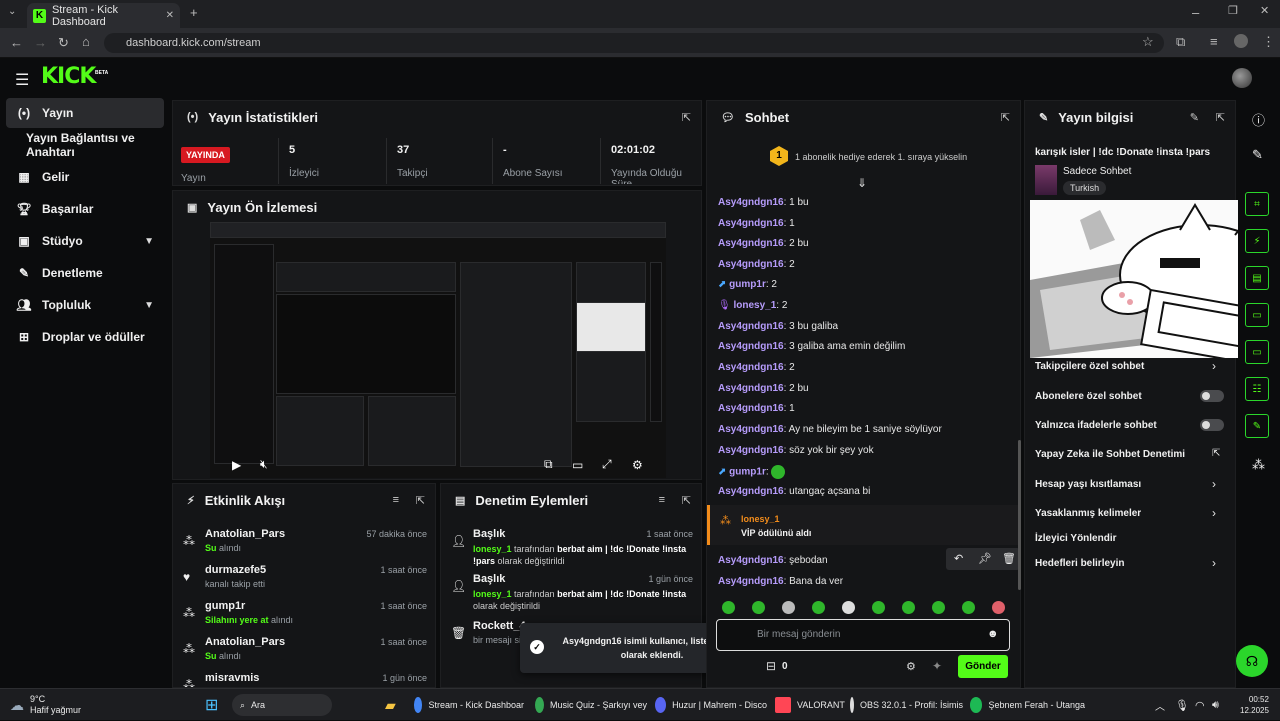  What do you see at coordinates (983, 666) in the screenshot?
I see `send-button: Gönder` at bounding box center [983, 666].